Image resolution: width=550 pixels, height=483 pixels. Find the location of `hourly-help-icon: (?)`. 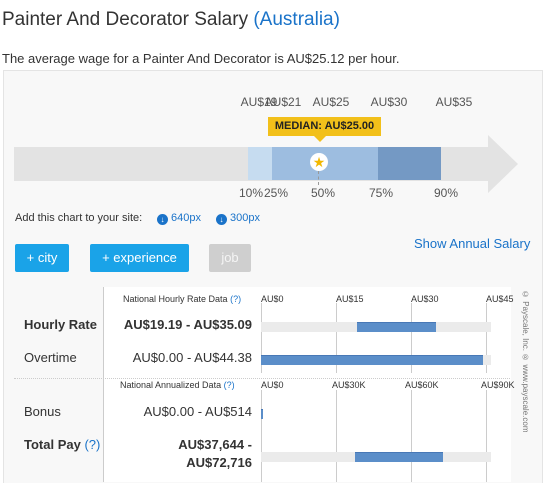

hourly-help-icon: (?) is located at coordinates (235, 299).